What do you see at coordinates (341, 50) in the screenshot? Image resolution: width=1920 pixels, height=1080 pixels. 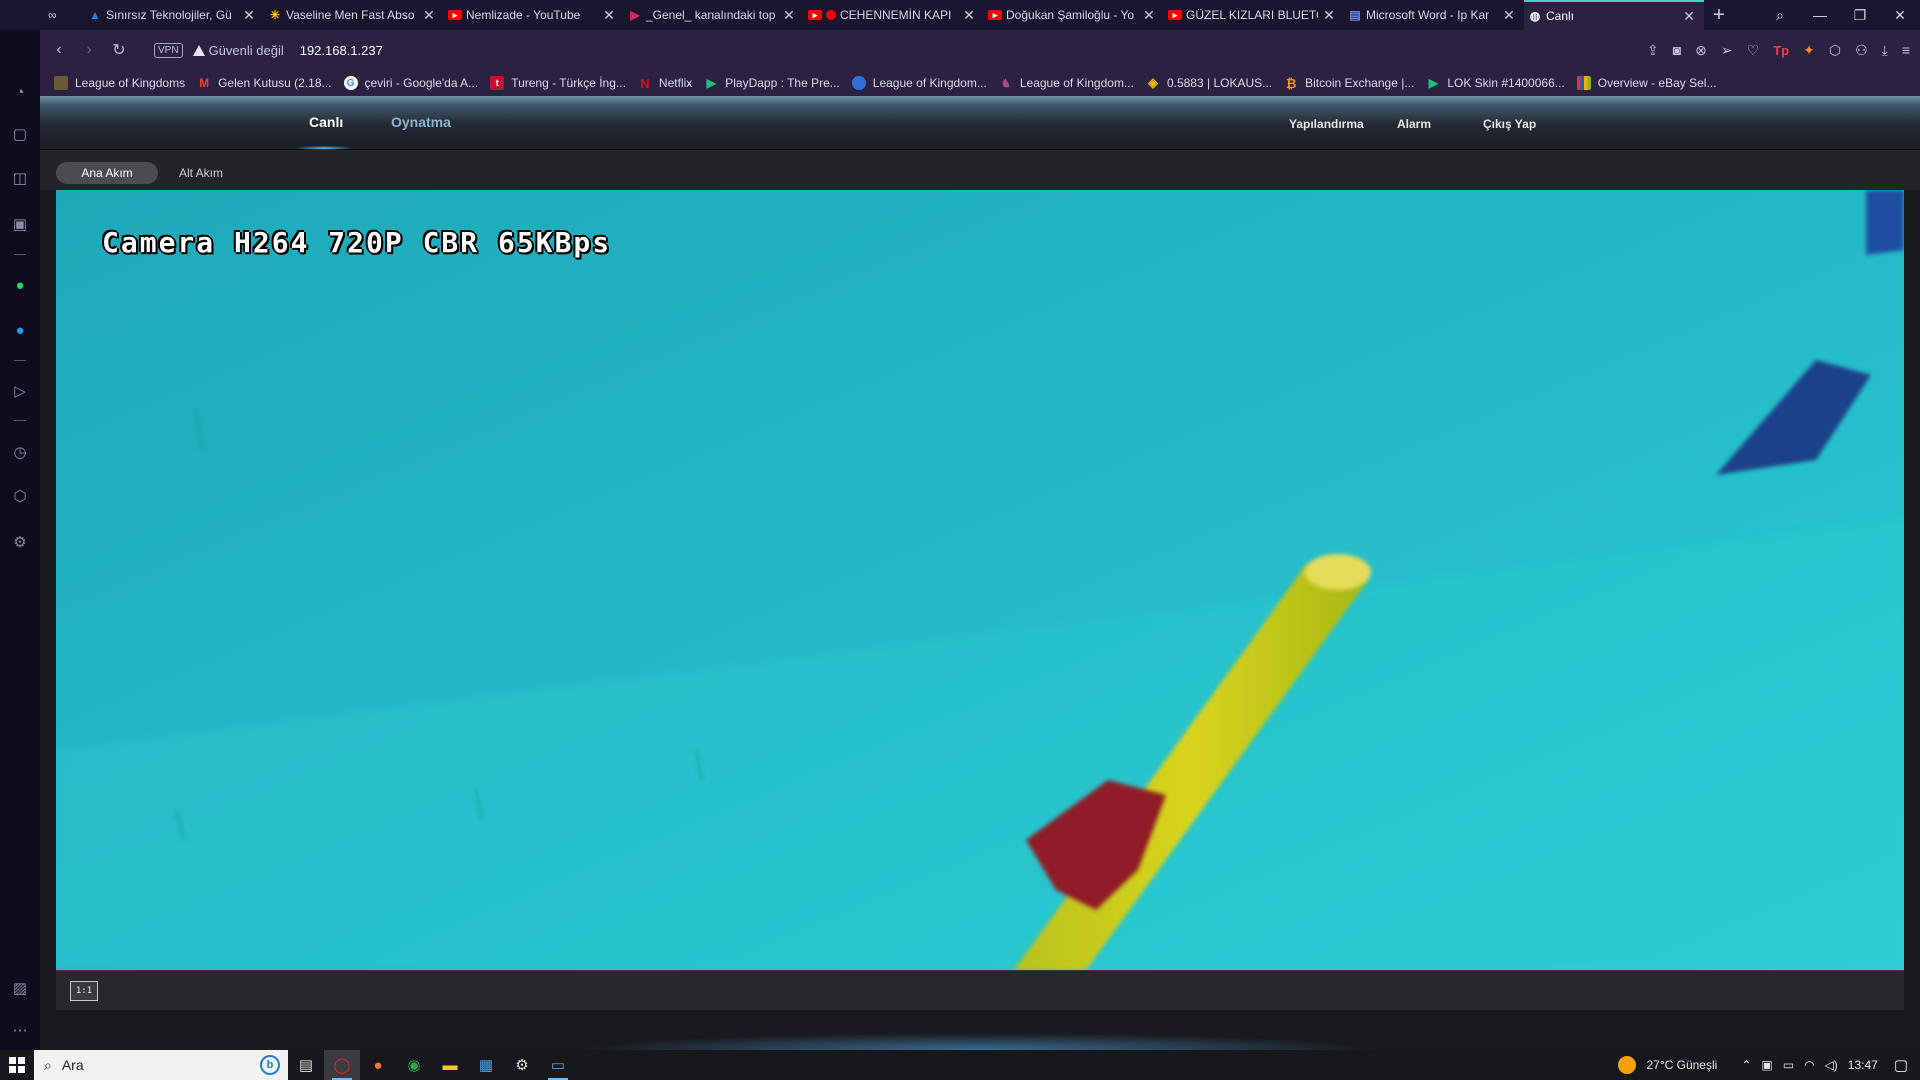 I see `url-field: 192.168.1.237` at bounding box center [341, 50].